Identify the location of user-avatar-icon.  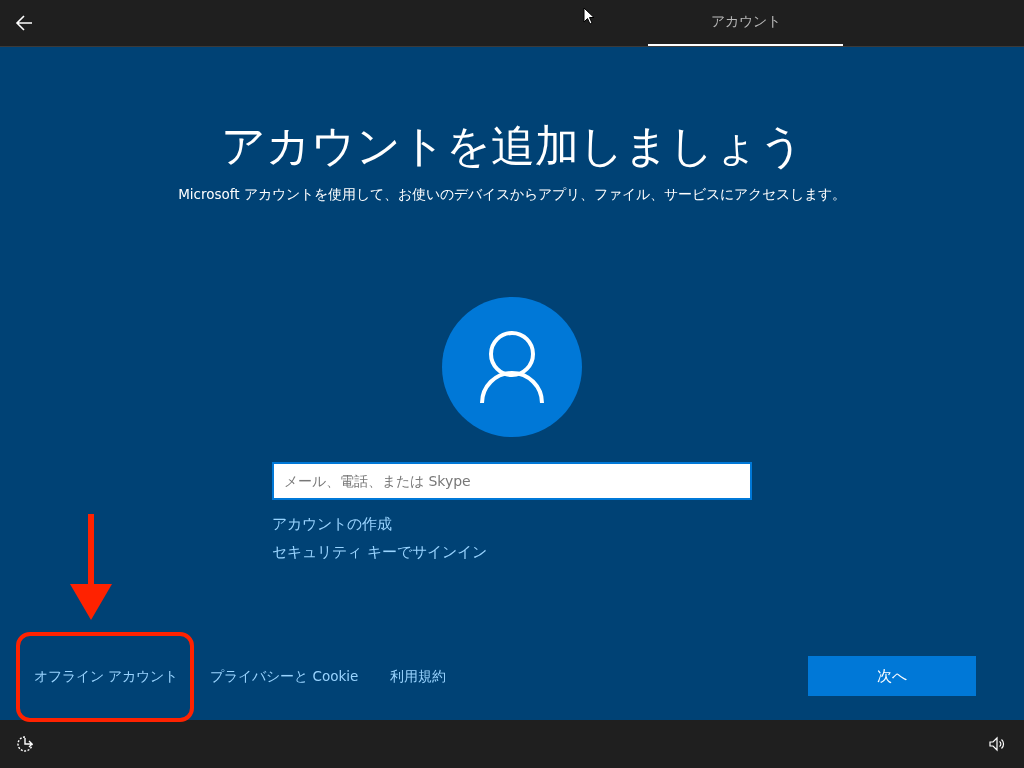
(512, 367).